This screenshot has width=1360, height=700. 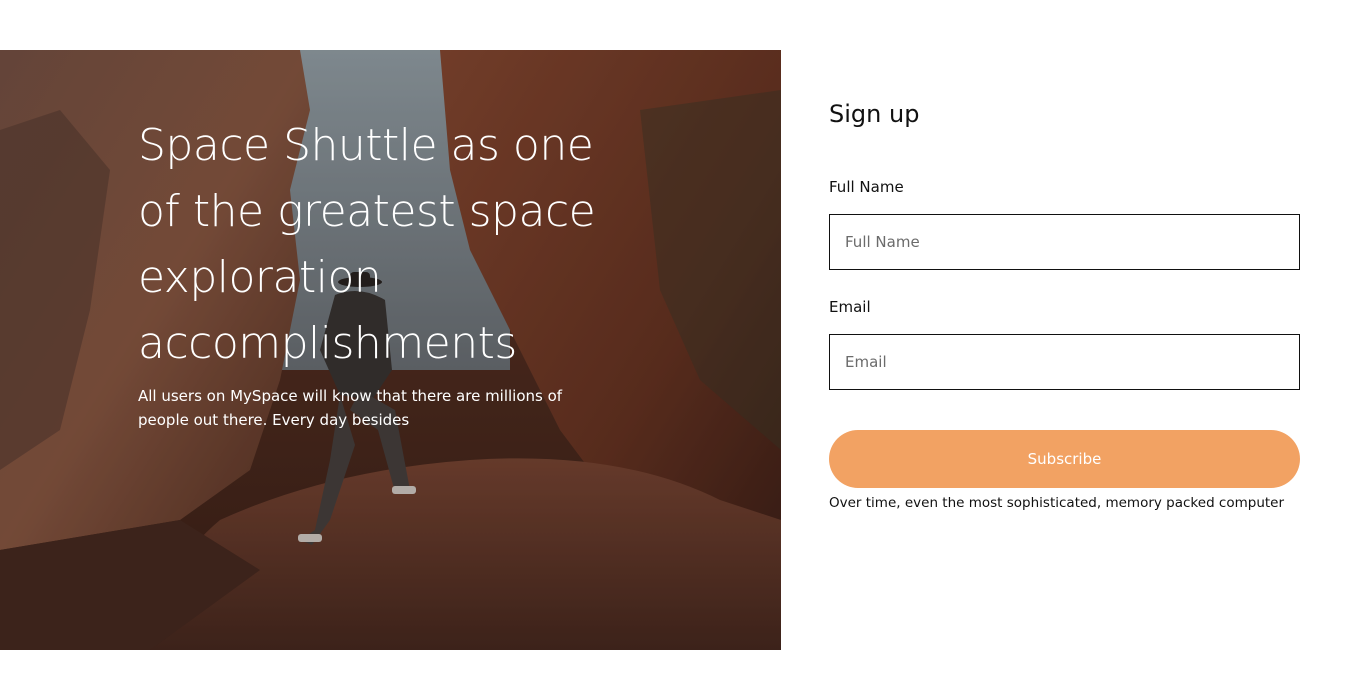 I want to click on email-label: Email, so click(x=850, y=307).